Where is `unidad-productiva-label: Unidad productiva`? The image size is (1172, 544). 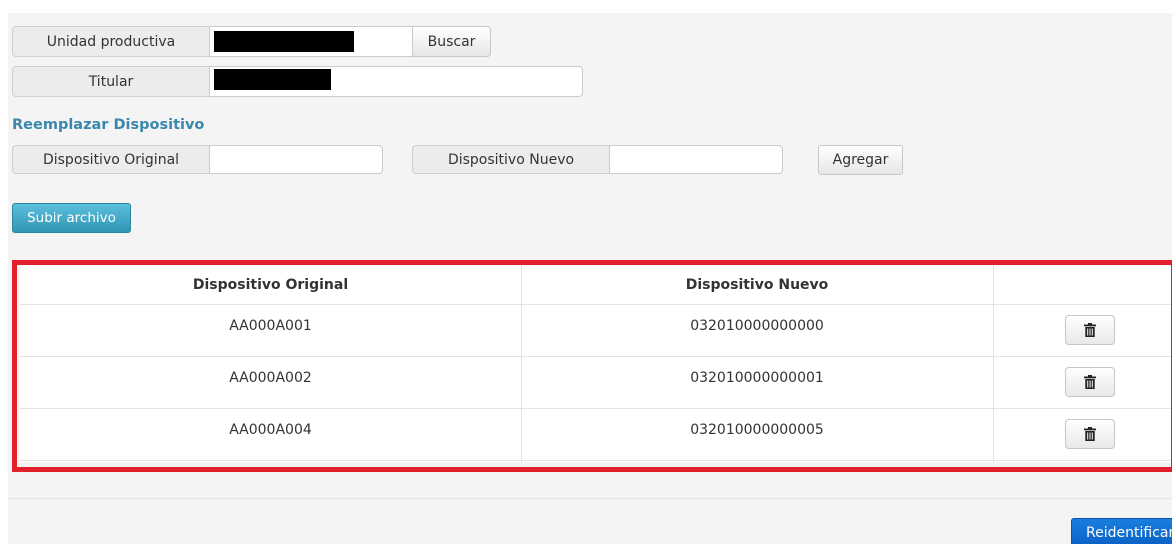
unidad-productiva-label: Unidad productiva is located at coordinates (111, 41).